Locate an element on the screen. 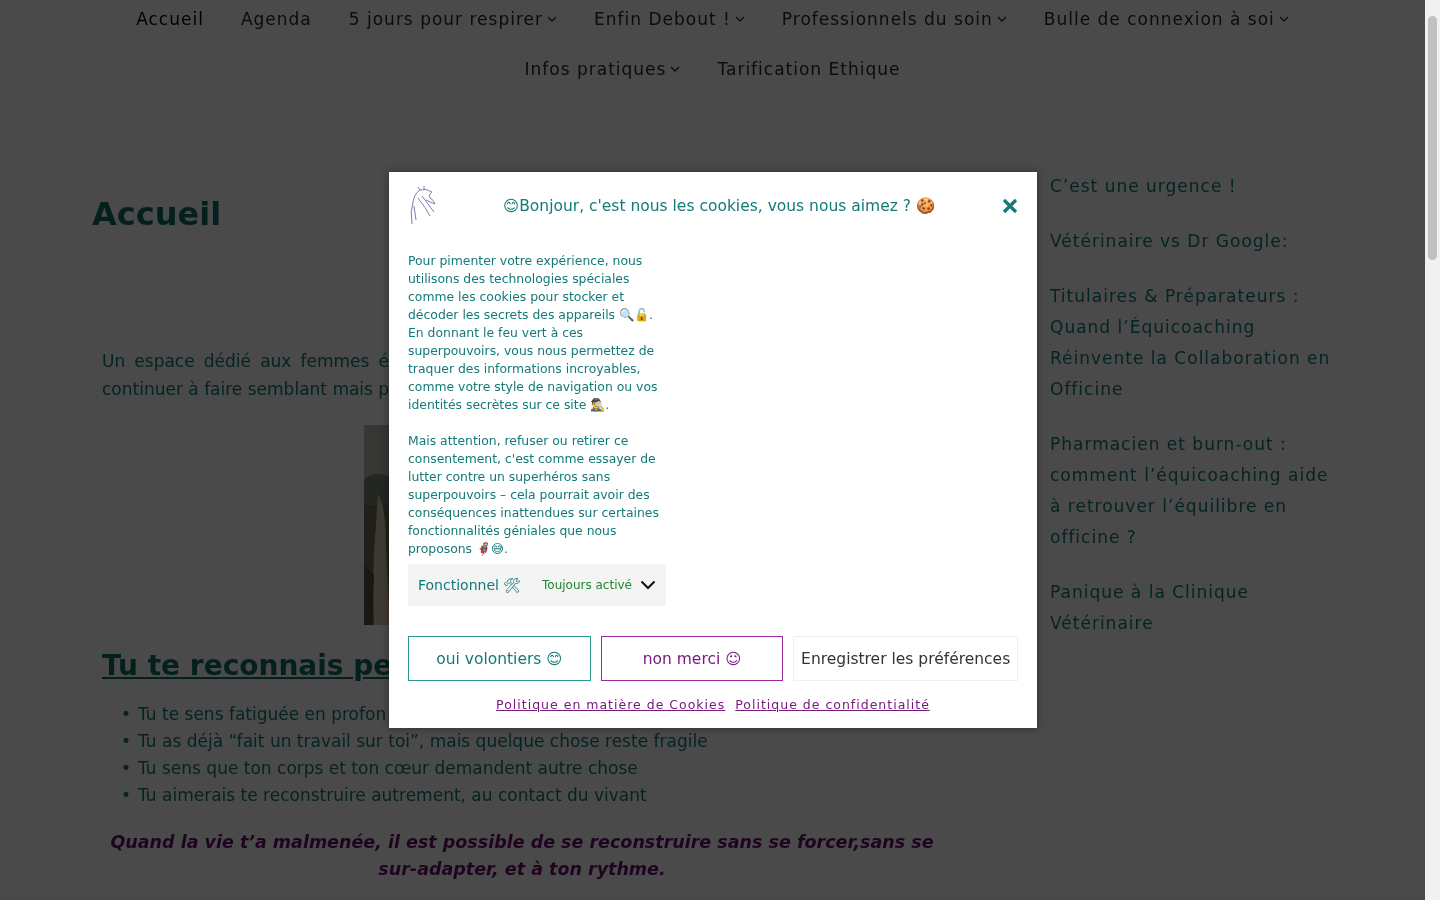 The width and height of the screenshot is (1440, 900). chevron-down-icon is located at coordinates (648, 585).